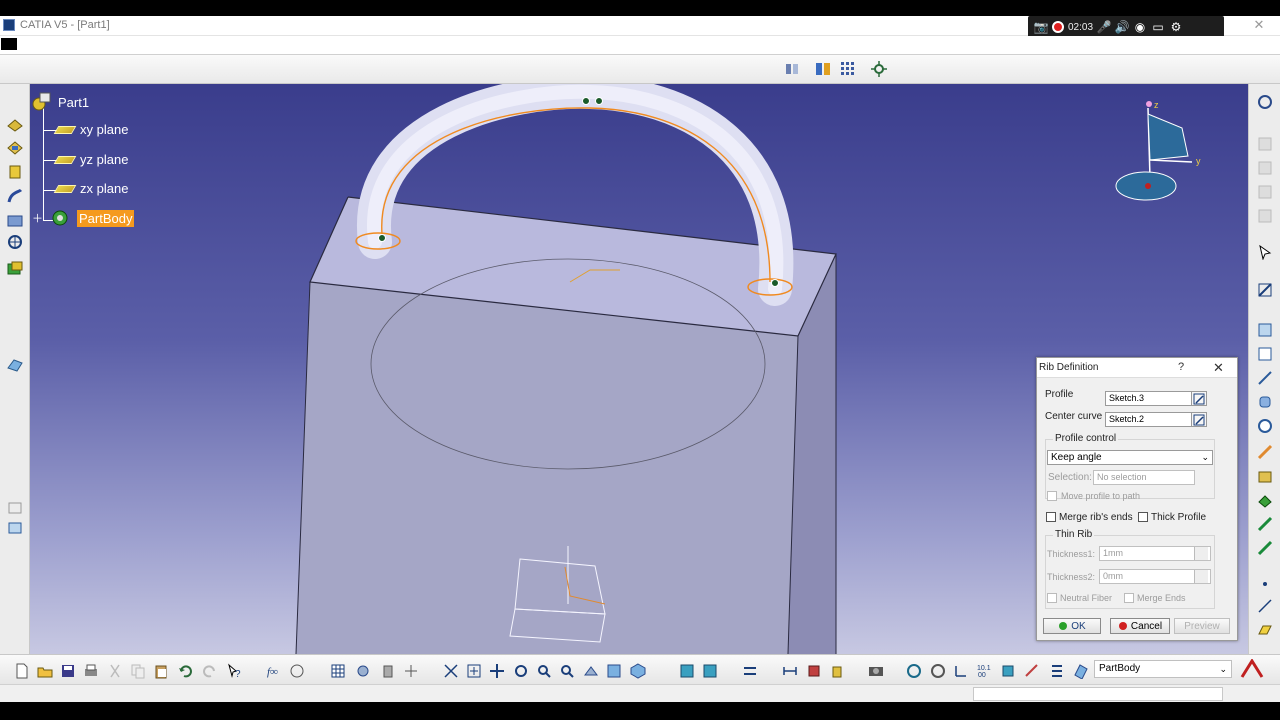 This screenshot has height=720, width=1280. What do you see at coordinates (298, 671) in the screenshot?
I see `knowledge-icon` at bounding box center [298, 671].